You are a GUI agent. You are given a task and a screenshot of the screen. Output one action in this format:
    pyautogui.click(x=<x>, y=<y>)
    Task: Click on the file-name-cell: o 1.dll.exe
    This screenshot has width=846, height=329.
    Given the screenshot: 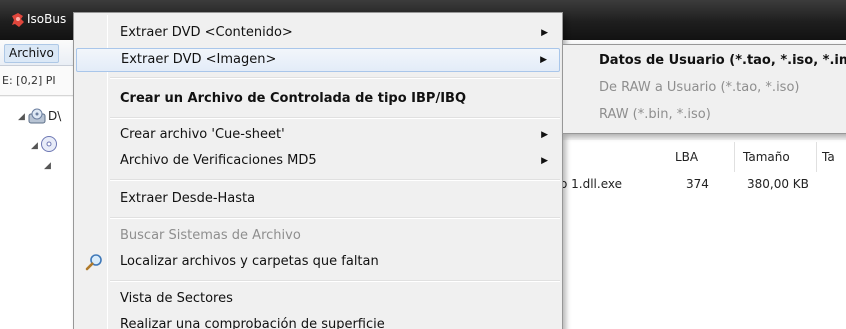 What is the action you would take?
    pyautogui.click(x=591, y=184)
    